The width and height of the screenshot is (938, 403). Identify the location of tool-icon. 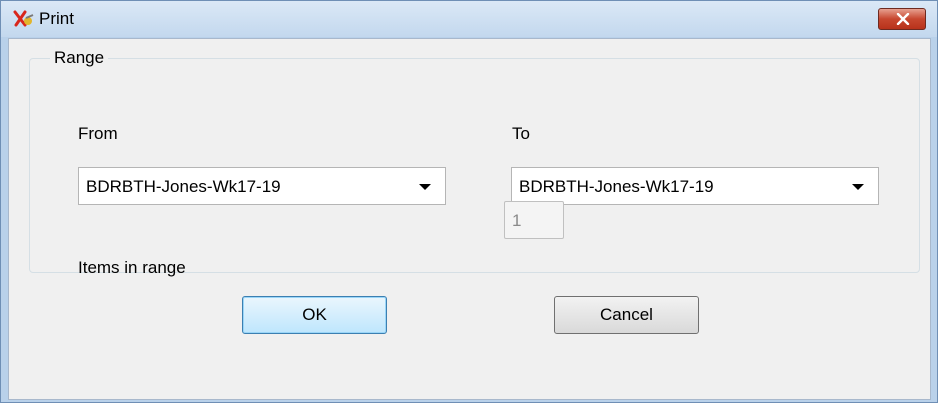
(24, 19).